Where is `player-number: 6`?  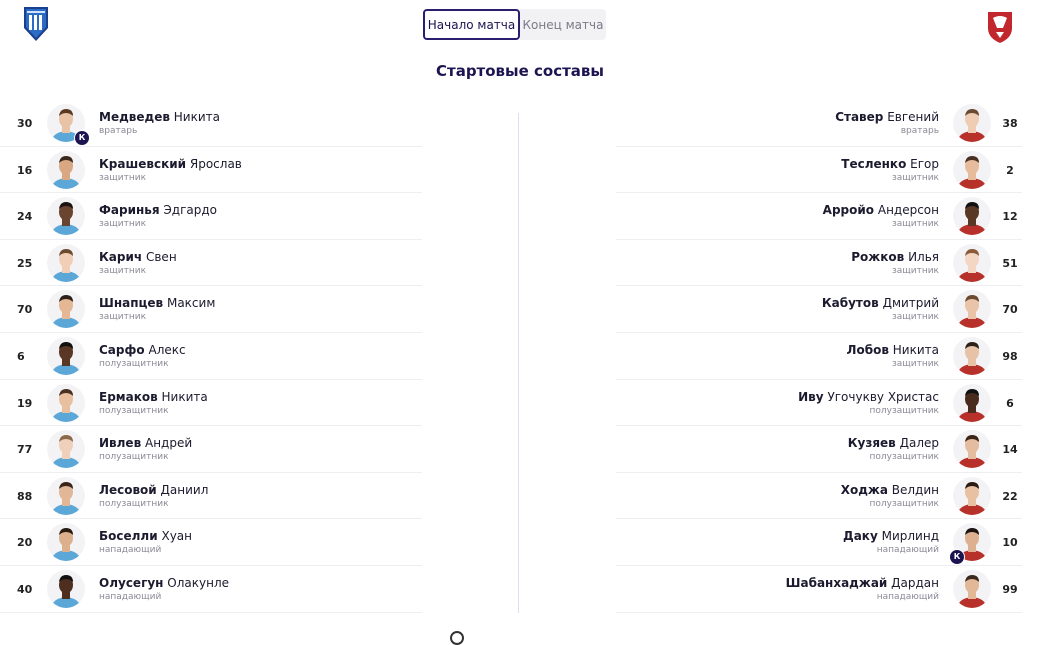 player-number: 6 is located at coordinates (1010, 403).